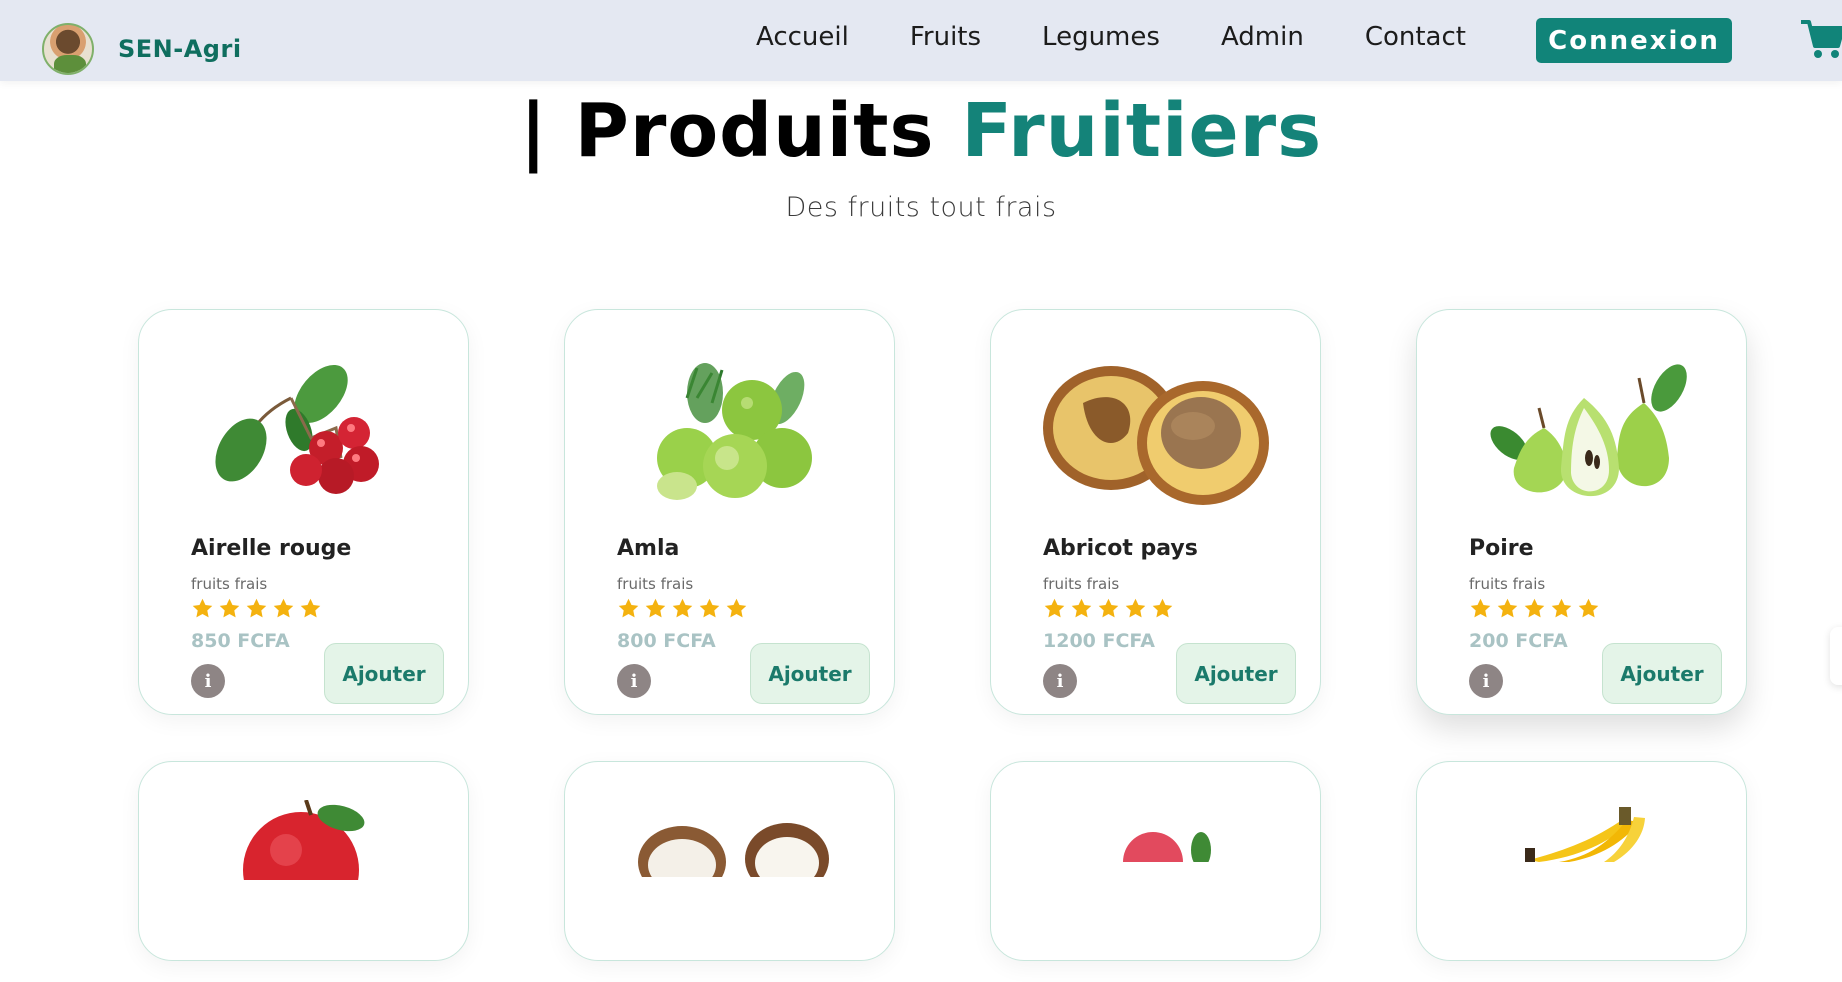  What do you see at coordinates (1836, 656) in the screenshot?
I see `side-scroll-handle` at bounding box center [1836, 656].